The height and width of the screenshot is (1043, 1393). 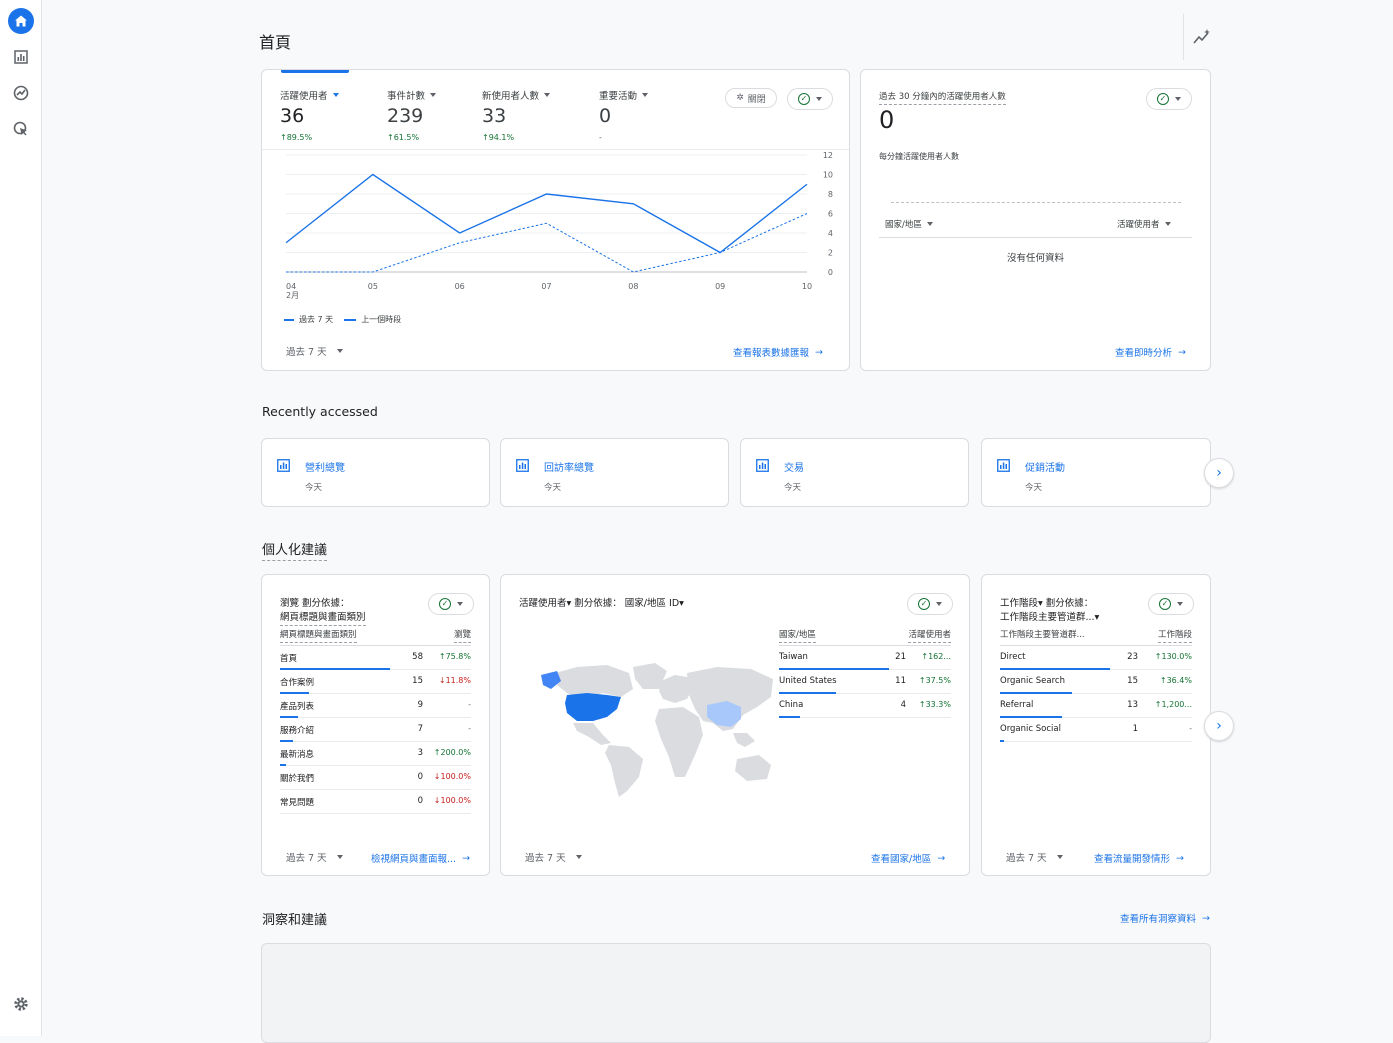 What do you see at coordinates (445, 604) in the screenshot?
I see `check-circle-icon: ✓` at bounding box center [445, 604].